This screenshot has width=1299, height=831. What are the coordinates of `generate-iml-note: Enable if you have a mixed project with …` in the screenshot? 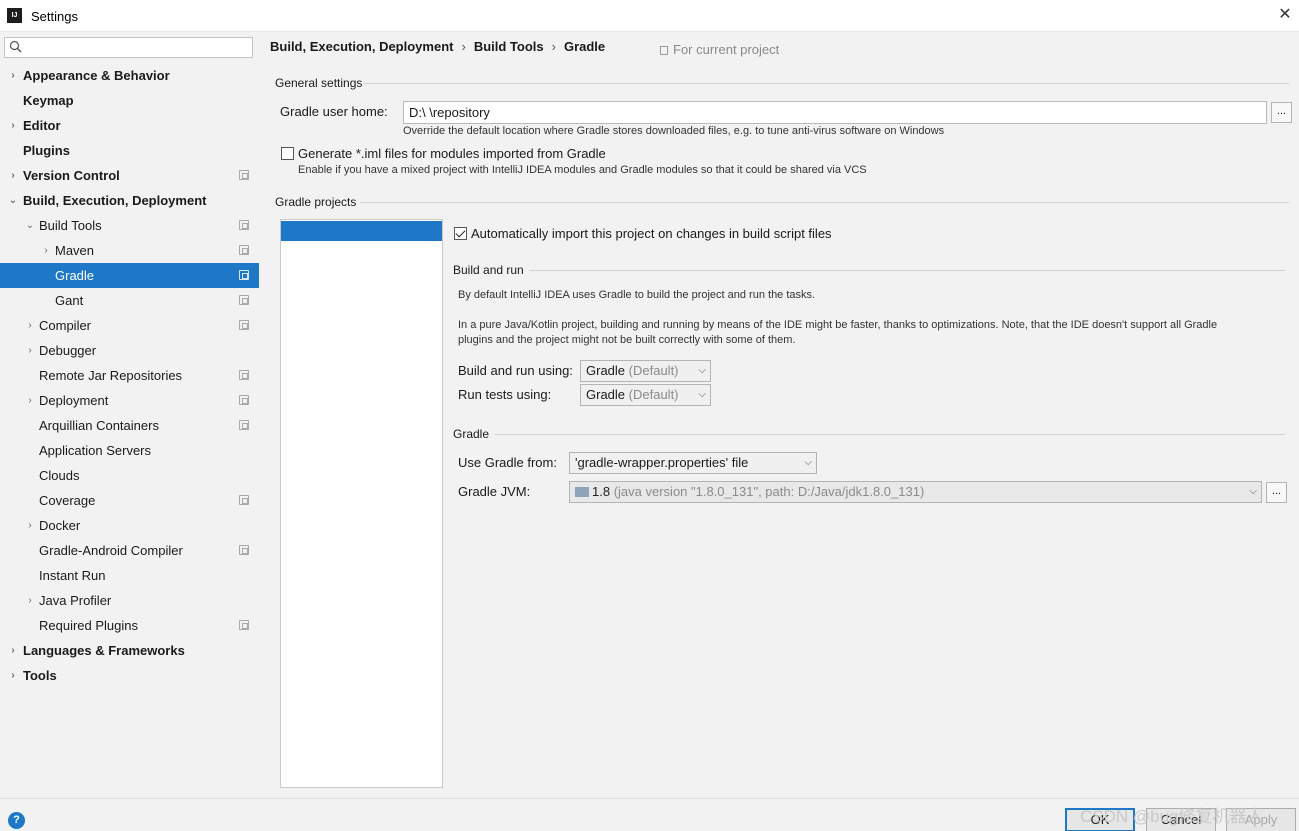 It's located at (582, 170).